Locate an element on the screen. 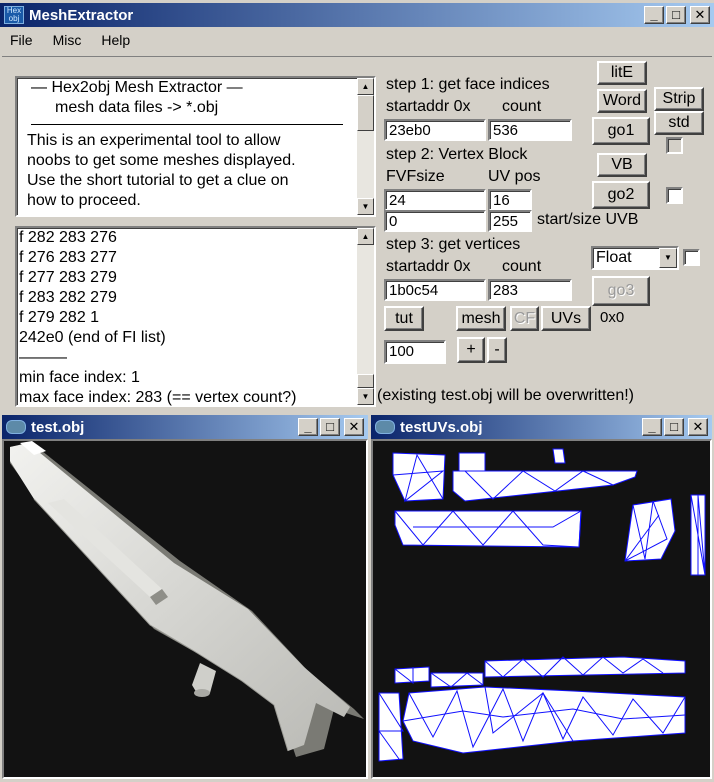 The width and height of the screenshot is (714, 782). log-line: max face index: 283 (== vertex count?) is located at coordinates (158, 397).